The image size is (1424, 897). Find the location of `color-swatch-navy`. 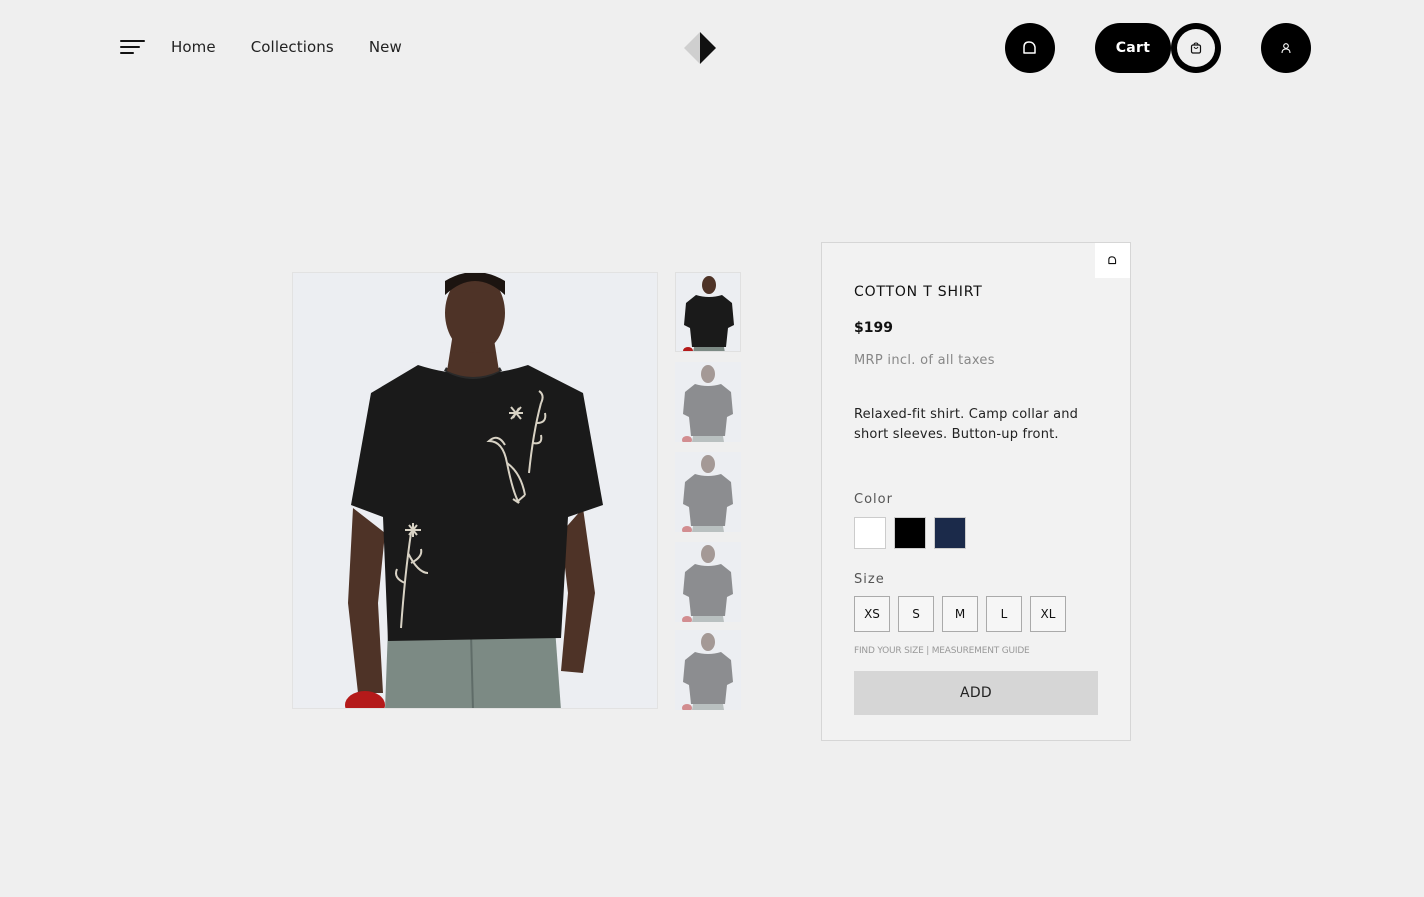

color-swatch-navy is located at coordinates (950, 533).